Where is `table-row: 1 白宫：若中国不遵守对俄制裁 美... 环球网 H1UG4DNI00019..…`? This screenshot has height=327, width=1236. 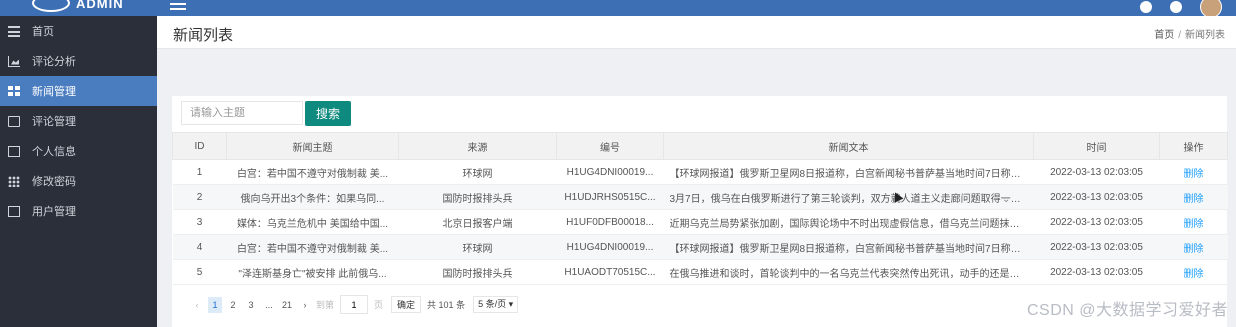
table-row: 1 白宫：若中国不遵守对俄制裁 美... 环球网 H1UG4DNI00019..… is located at coordinates (700, 172).